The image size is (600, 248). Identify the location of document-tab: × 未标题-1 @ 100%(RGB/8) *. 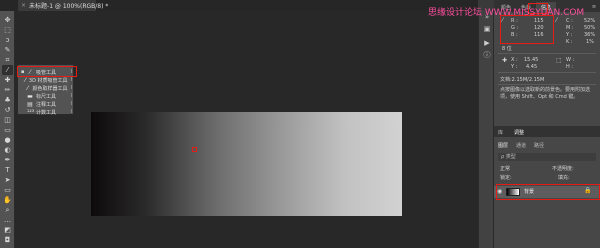
(63, 5).